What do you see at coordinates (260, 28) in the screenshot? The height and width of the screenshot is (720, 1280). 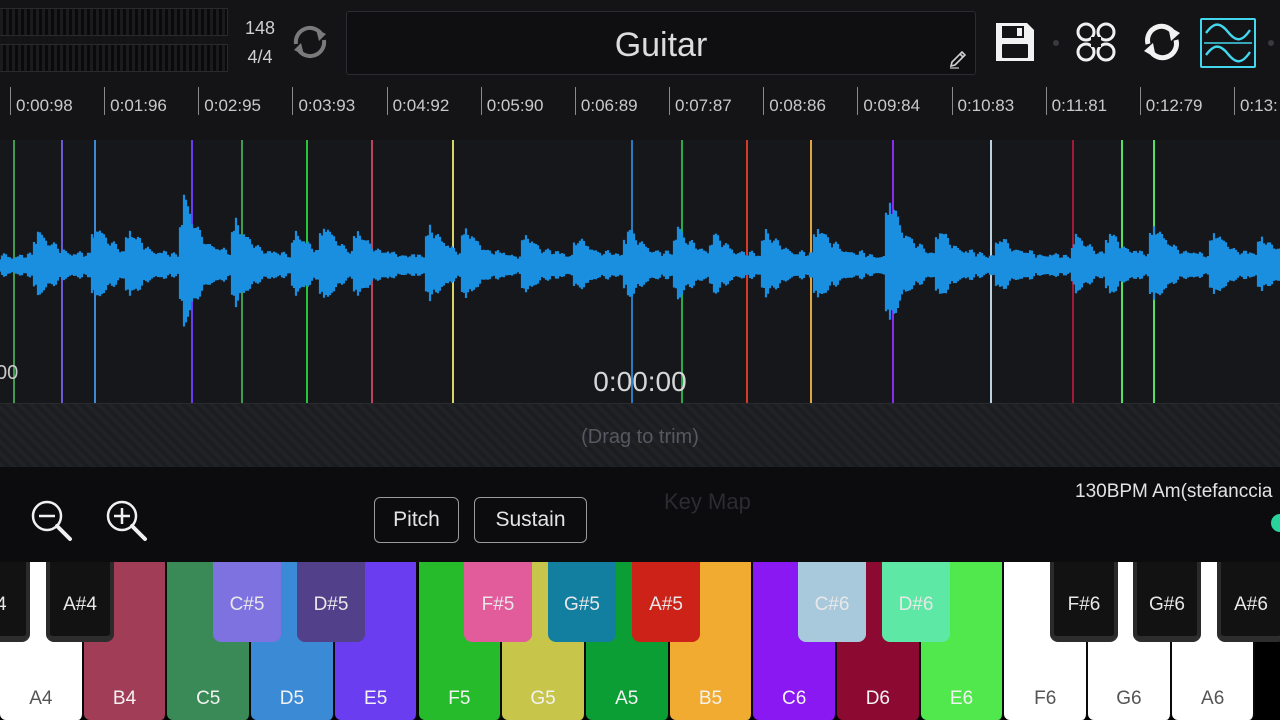 I see `tempo-value: 148` at bounding box center [260, 28].